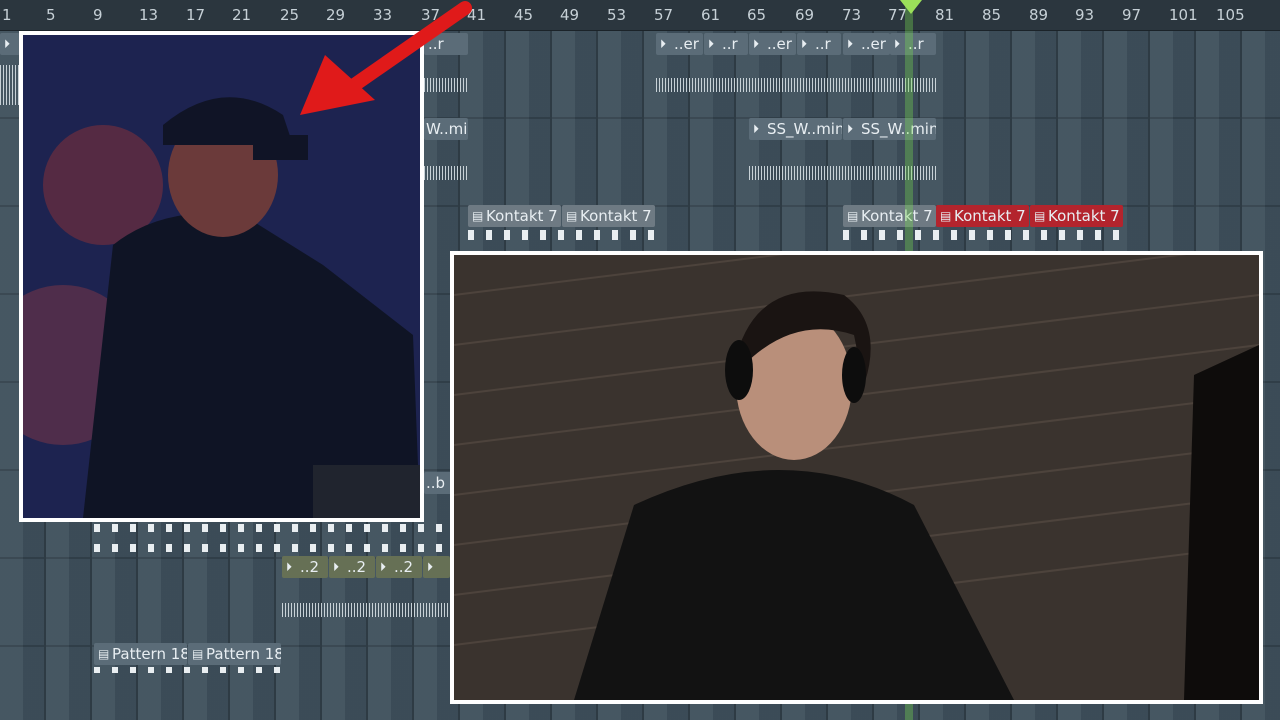  I want to click on ruler-bar-number: 105, so click(1230, 15).